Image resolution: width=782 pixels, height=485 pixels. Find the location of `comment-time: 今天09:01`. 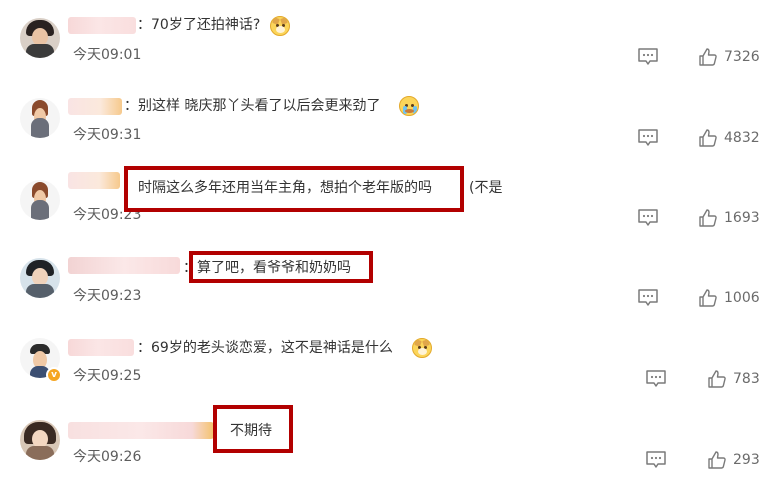

comment-time: 今天09:01 is located at coordinates (107, 55).